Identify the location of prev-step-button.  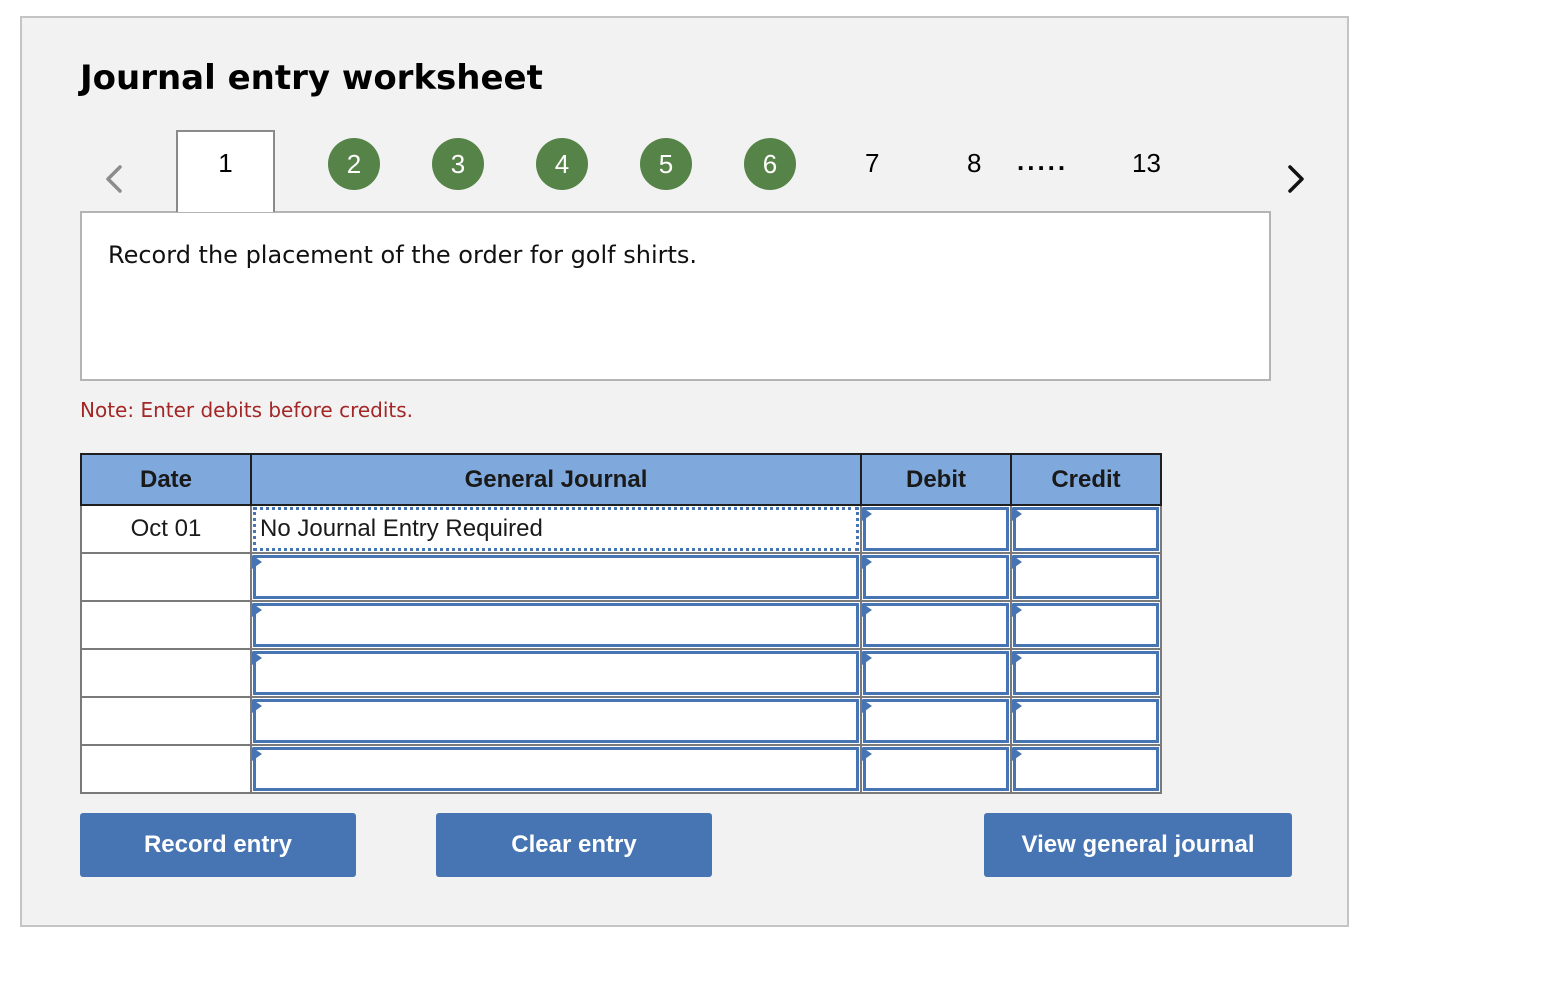
(115, 179).